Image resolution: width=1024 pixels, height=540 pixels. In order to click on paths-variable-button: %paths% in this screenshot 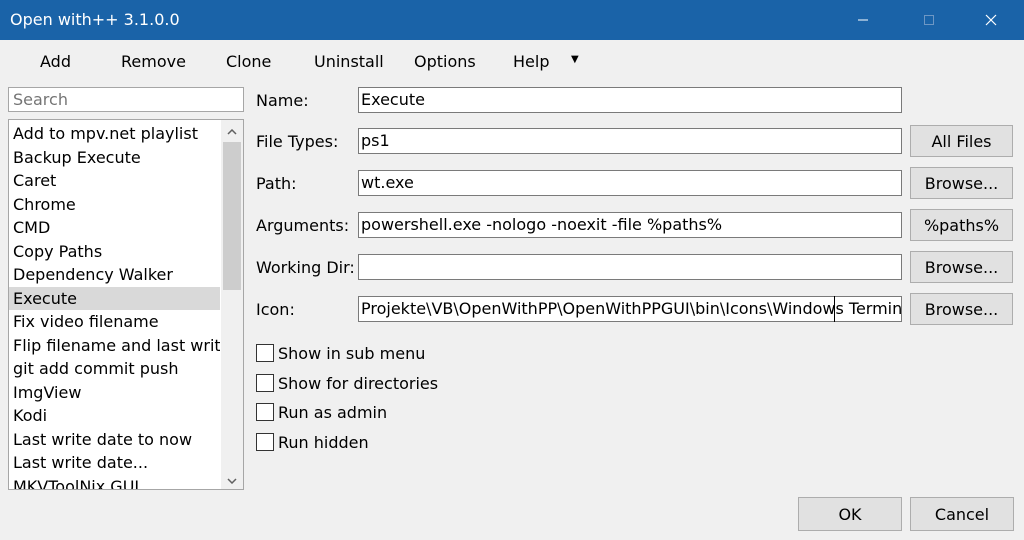, I will do `click(961, 225)`.